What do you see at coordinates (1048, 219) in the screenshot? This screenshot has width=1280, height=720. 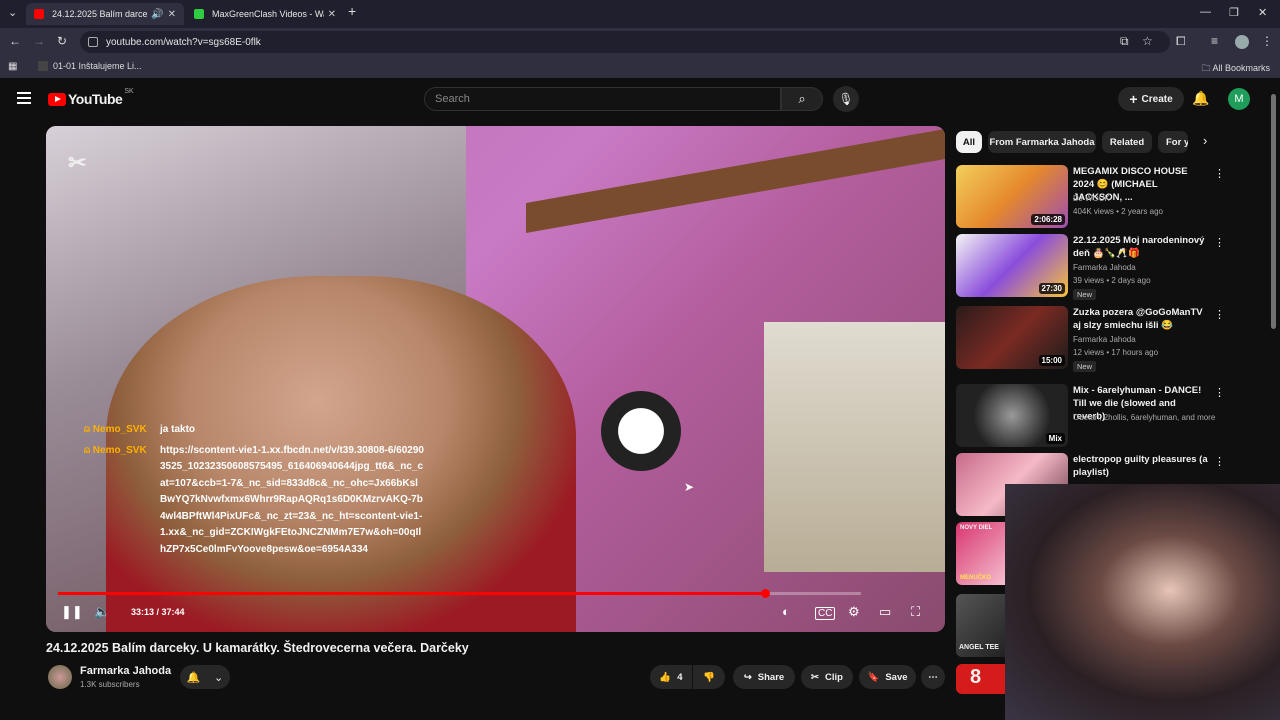 I see `duration-badge: 2:06:28` at bounding box center [1048, 219].